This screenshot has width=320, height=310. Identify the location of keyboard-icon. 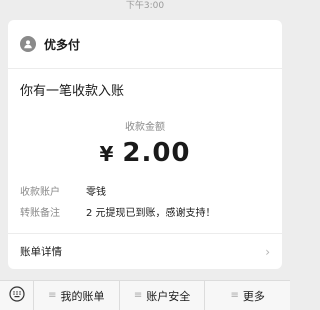
(16, 295).